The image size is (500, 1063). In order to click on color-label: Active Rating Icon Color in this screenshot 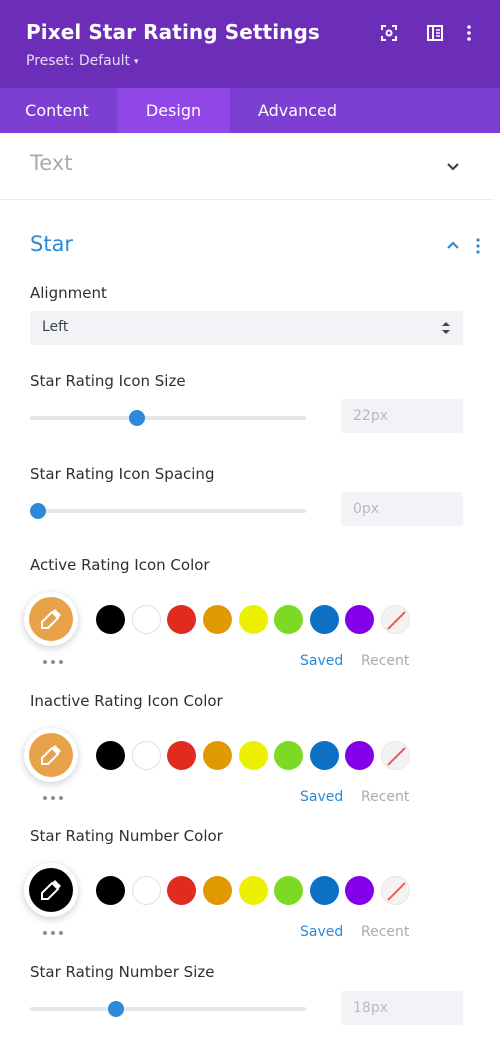, I will do `click(120, 565)`.